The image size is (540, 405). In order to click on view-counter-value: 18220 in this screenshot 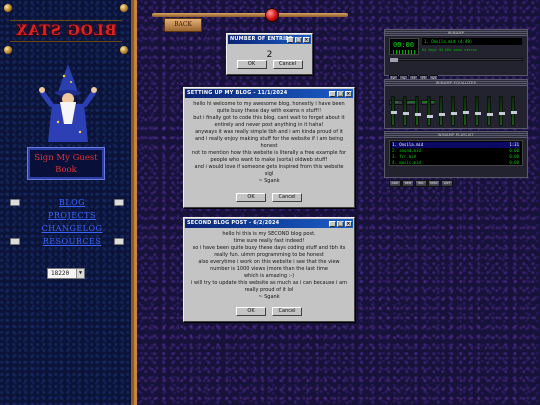, I will do `click(60, 273)`.